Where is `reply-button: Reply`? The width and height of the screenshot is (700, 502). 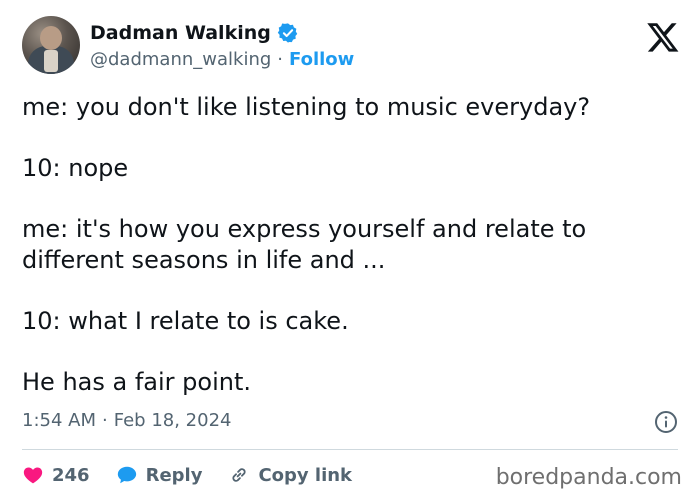 reply-button: Reply is located at coordinates (159, 475).